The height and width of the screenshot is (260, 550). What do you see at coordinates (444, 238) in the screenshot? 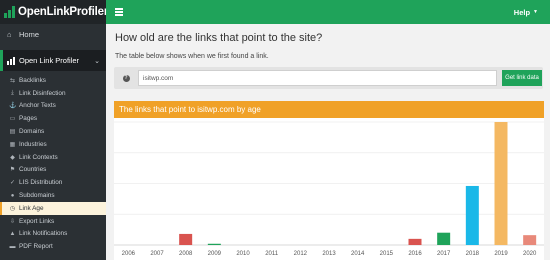
I see `bar-2017` at bounding box center [444, 238].